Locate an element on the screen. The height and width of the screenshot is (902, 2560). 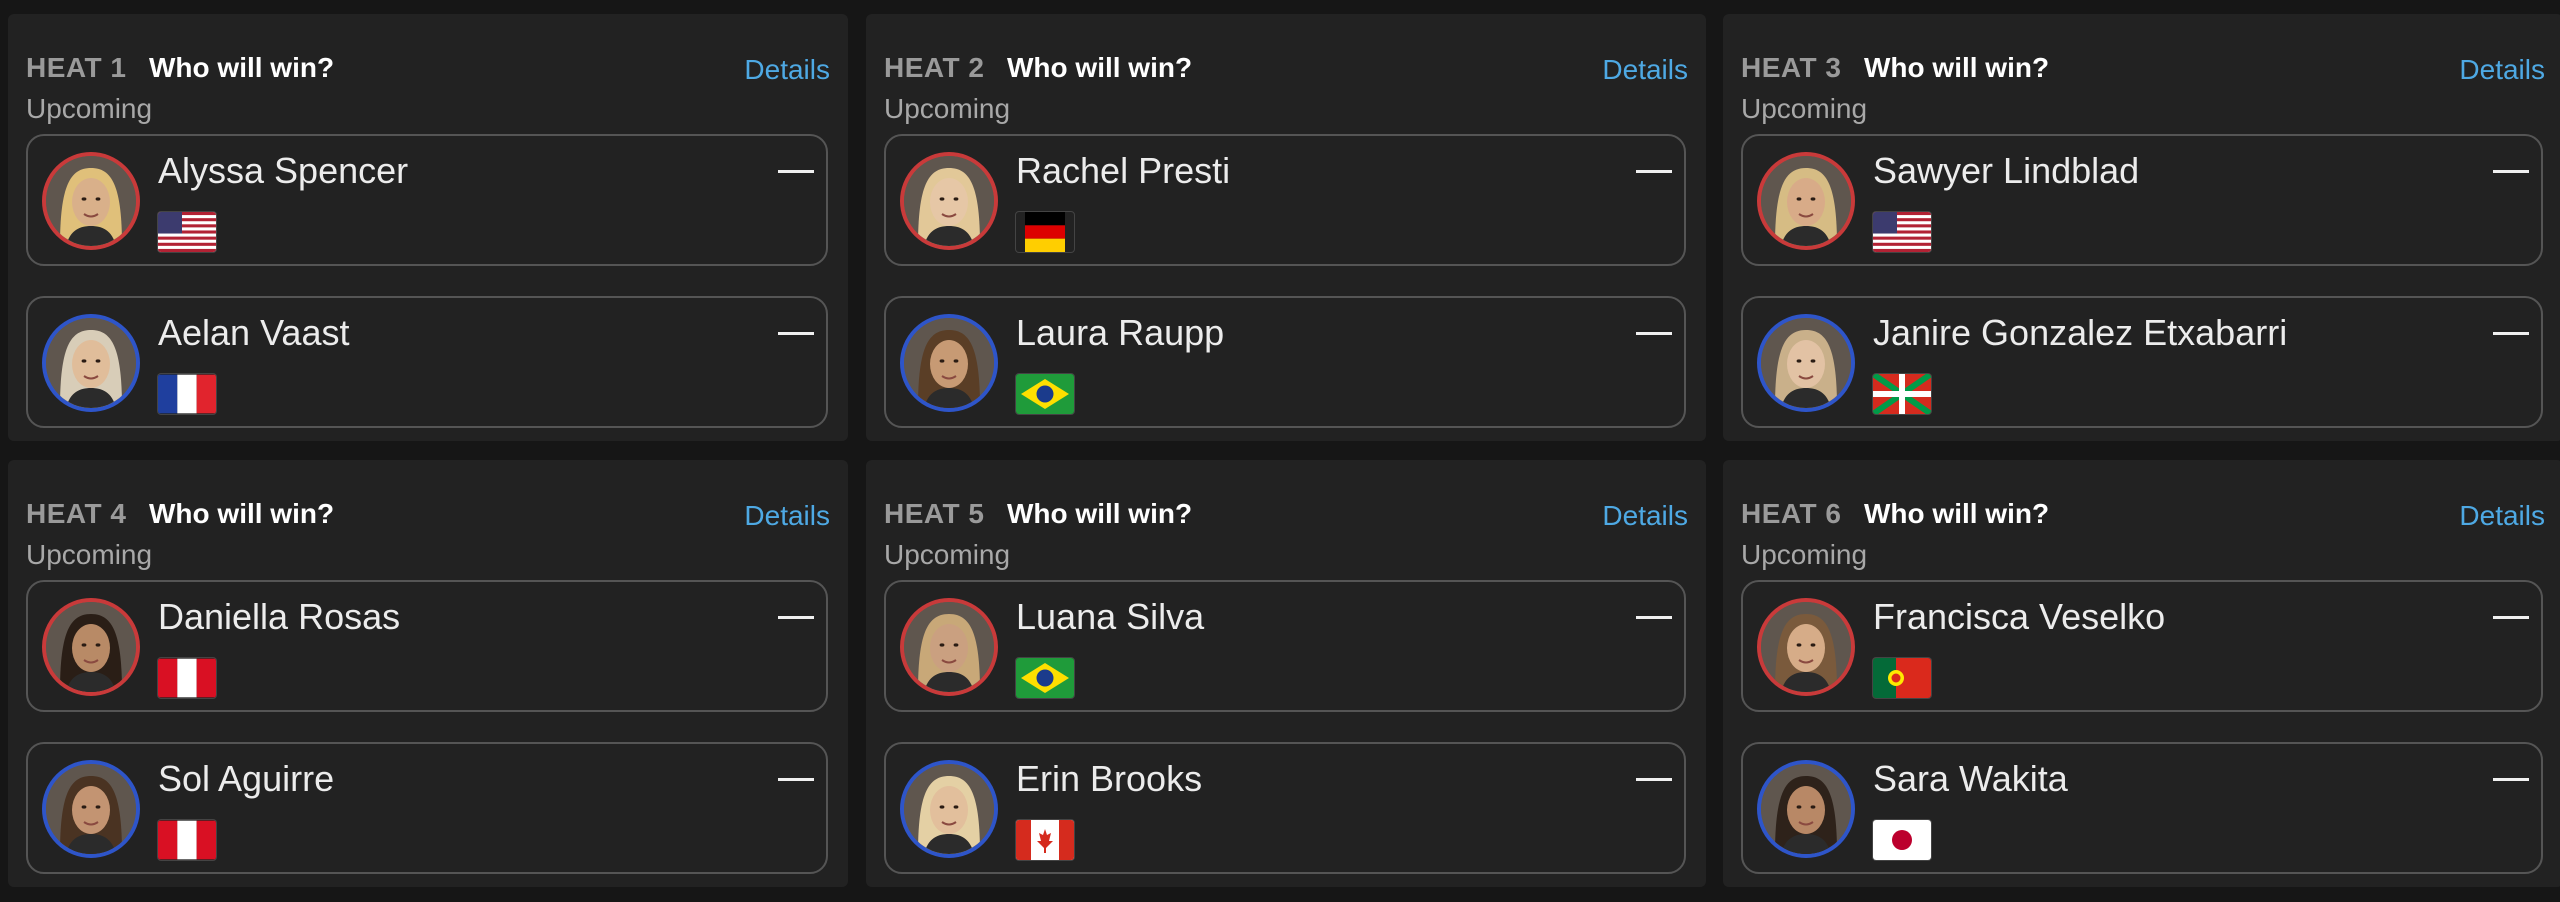
surfer-pick-alyssa-spencer: Alyssa Spencer is located at coordinates (427, 200).